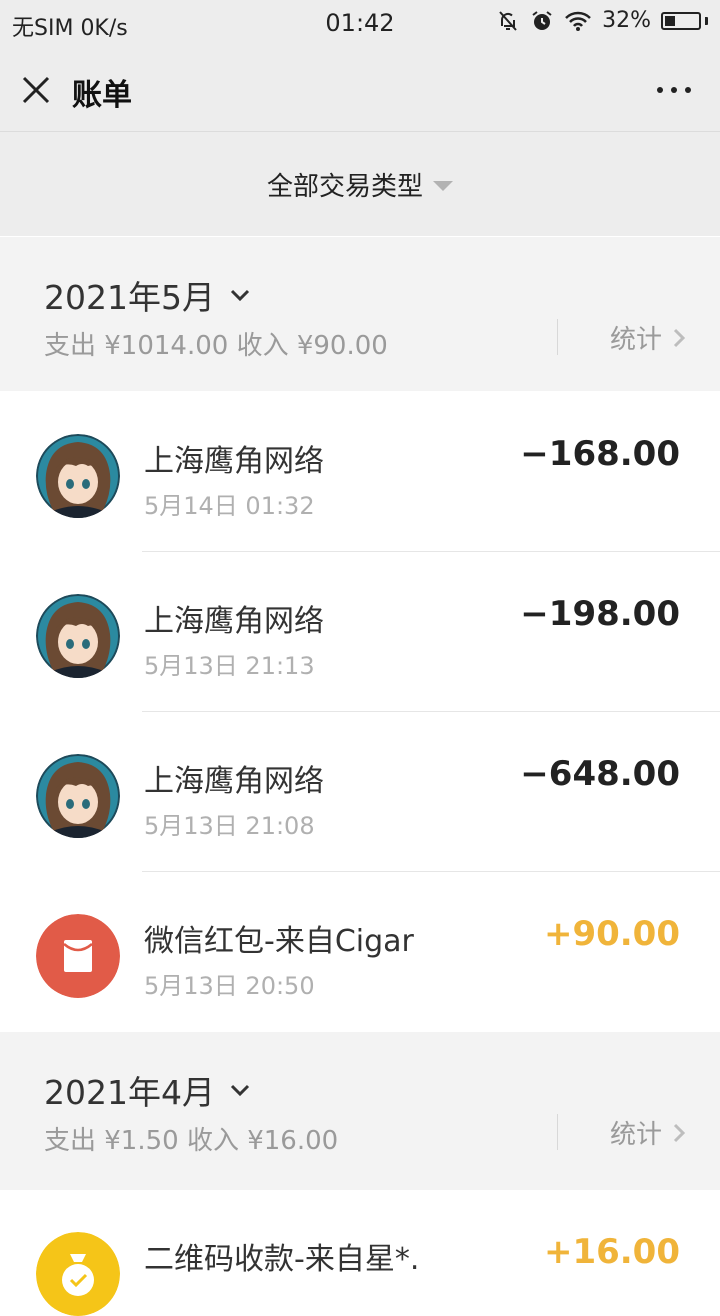  I want to click on transaction-row: 上海鹰角网络 5月14日 01:32 −168.00, so click(360, 472).